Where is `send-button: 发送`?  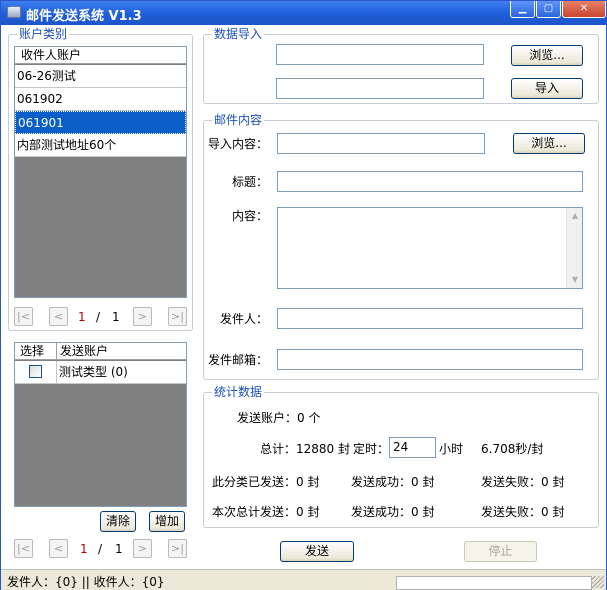 send-button: 发送 is located at coordinates (317, 551).